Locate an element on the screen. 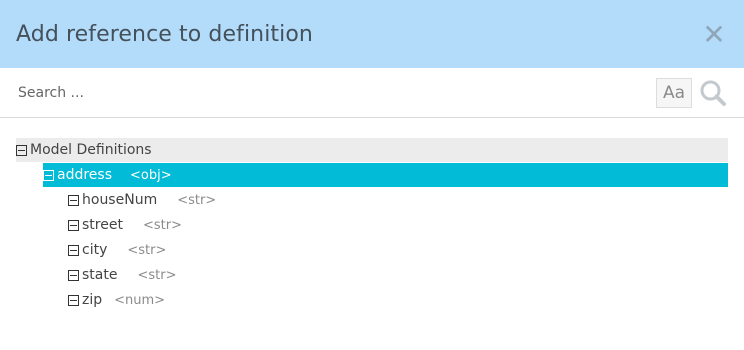 Image resolution: width=744 pixels, height=350 pixels. search-button is located at coordinates (713, 93).